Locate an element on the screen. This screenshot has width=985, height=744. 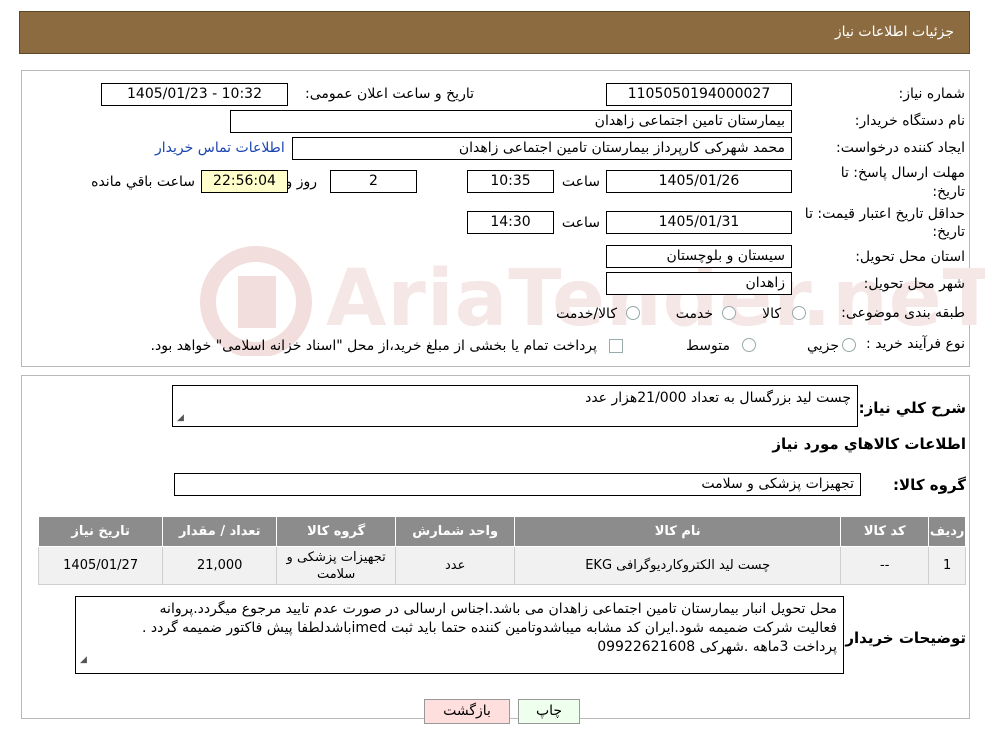
price-validity-date-field: 1405/01/31 is located at coordinates (699, 222).